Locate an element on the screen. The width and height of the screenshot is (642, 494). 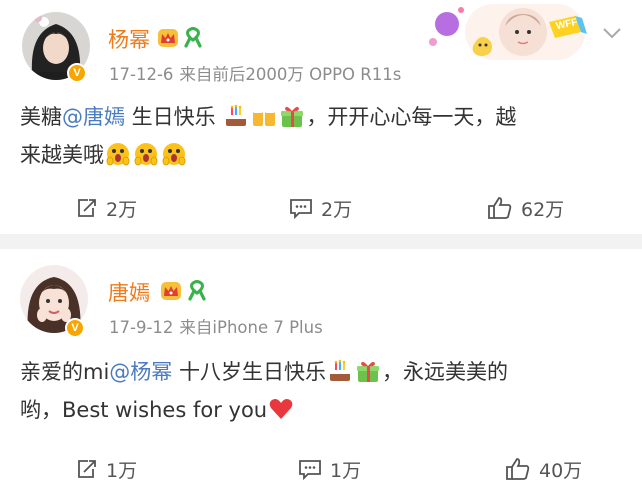
post-source: iPhone 7 Plus is located at coordinates (267, 327).